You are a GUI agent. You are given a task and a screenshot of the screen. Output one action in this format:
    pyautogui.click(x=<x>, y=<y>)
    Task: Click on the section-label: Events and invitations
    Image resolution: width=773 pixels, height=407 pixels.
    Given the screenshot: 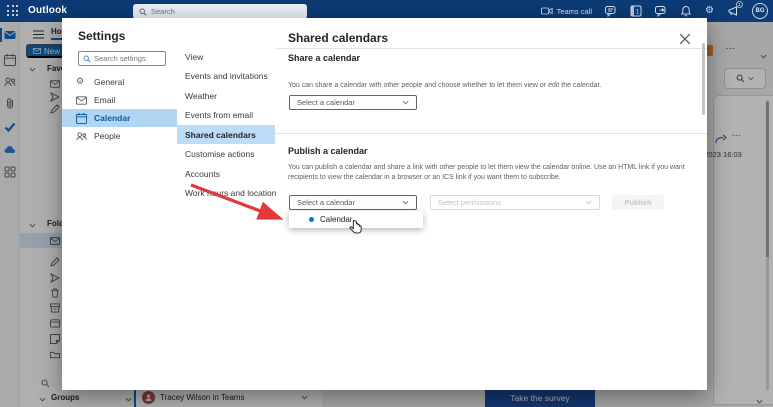 What is the action you would take?
    pyautogui.click(x=226, y=75)
    